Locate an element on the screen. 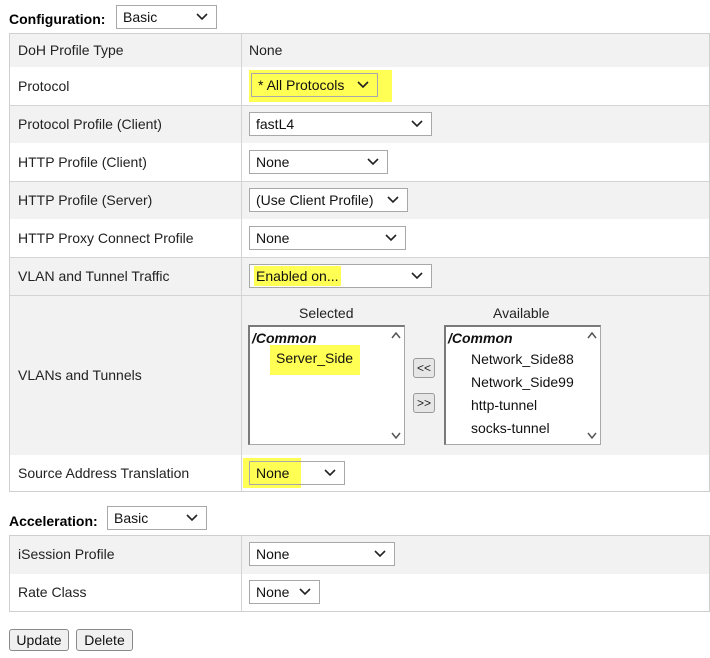 This screenshot has width=710, height=658. available-item-network-side99: Network_Side99 is located at coordinates (522, 382).